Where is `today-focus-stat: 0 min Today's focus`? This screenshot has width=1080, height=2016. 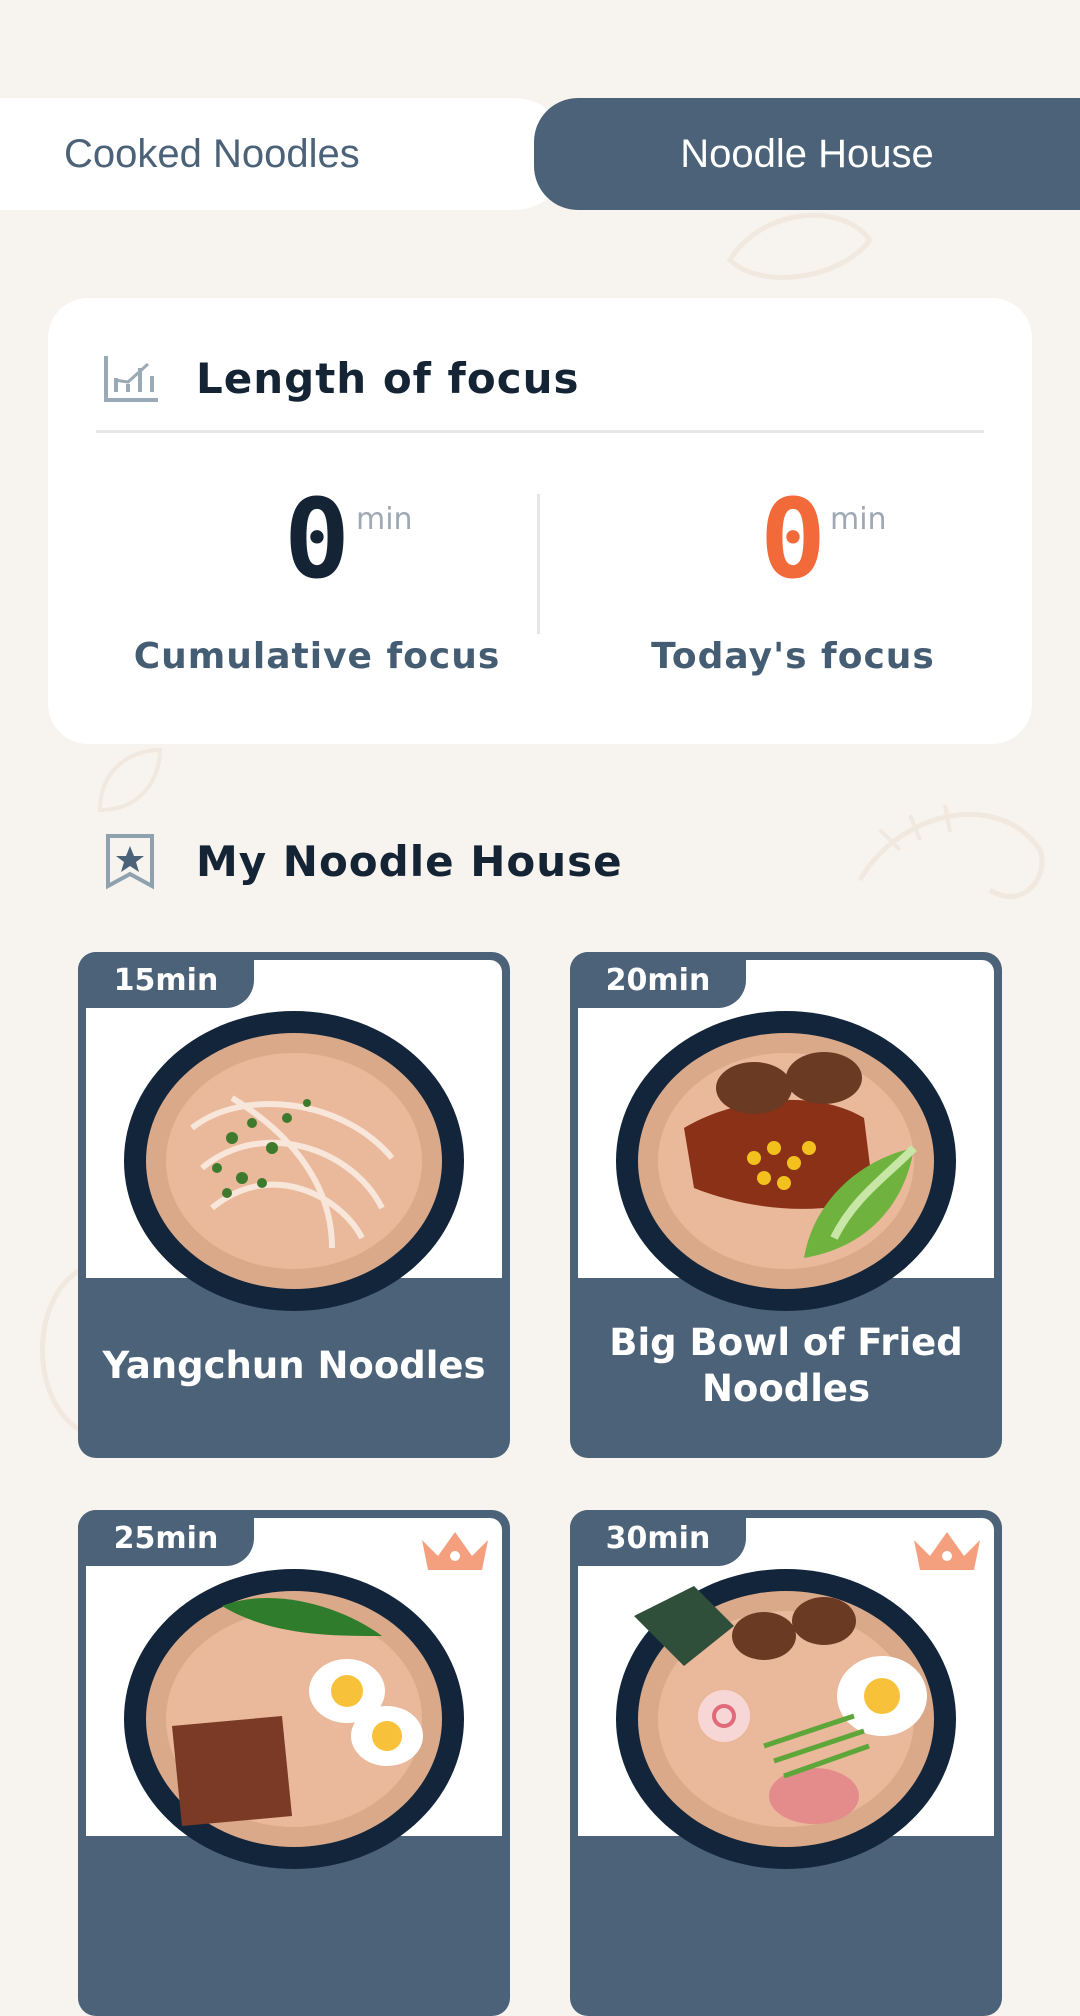 today-focus-stat: 0 min Today's focus is located at coordinates (793, 580).